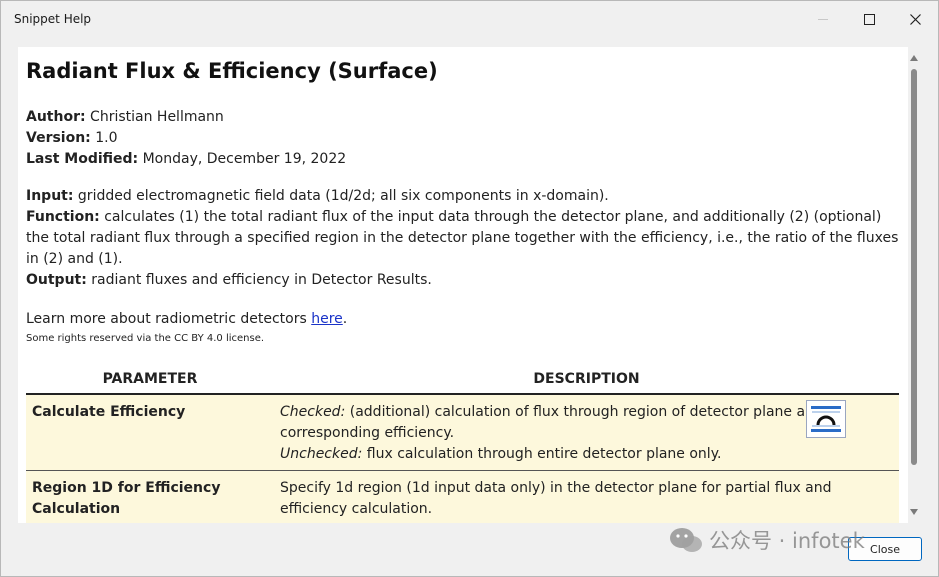 The height and width of the screenshot is (577, 939). I want to click on unchecked-label: Unchecked:, so click(321, 454).